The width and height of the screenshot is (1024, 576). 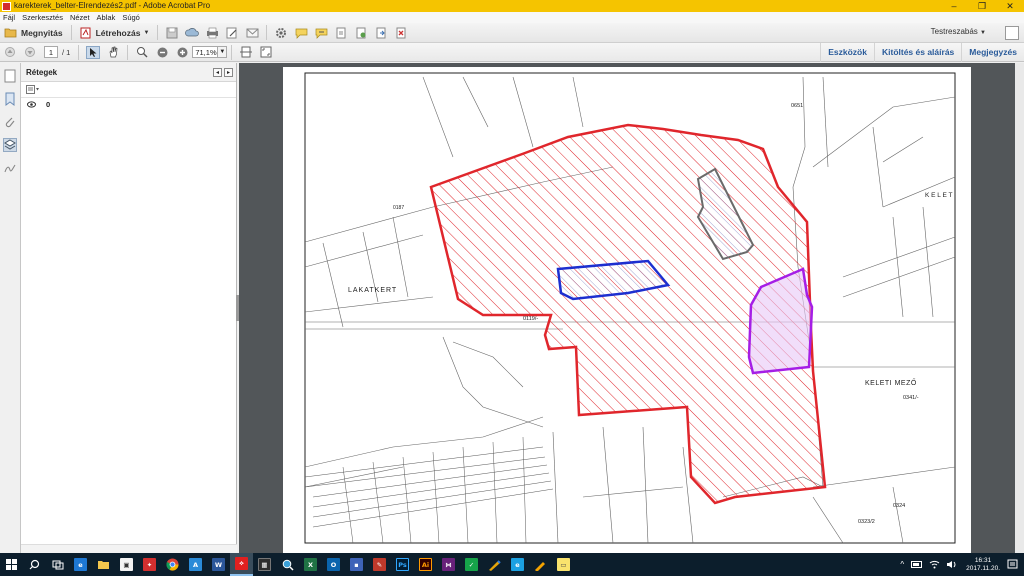 What do you see at coordinates (115, 32) in the screenshot?
I see `create-button: Létrehozás ▼` at bounding box center [115, 32].